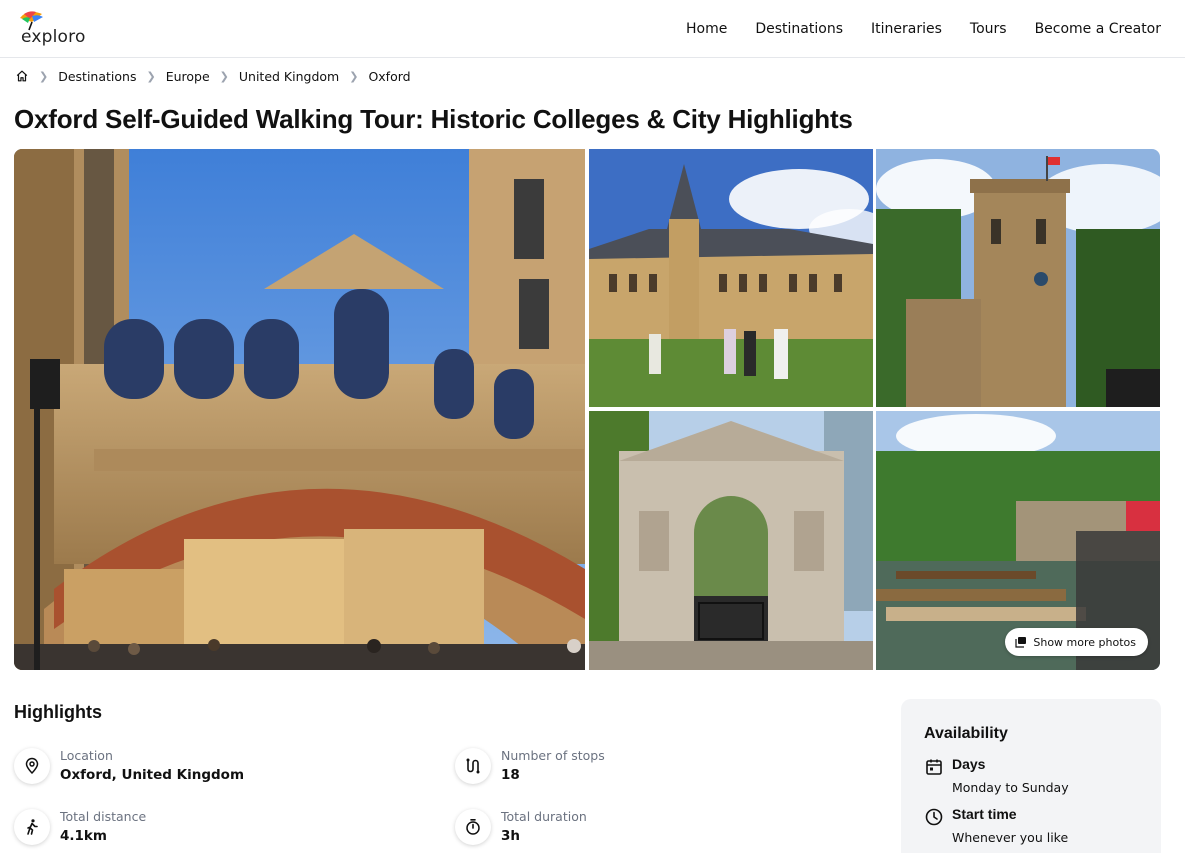 The height and width of the screenshot is (853, 1185). Describe the element at coordinates (473, 827) in the screenshot. I see `stopwatch-icon` at that location.